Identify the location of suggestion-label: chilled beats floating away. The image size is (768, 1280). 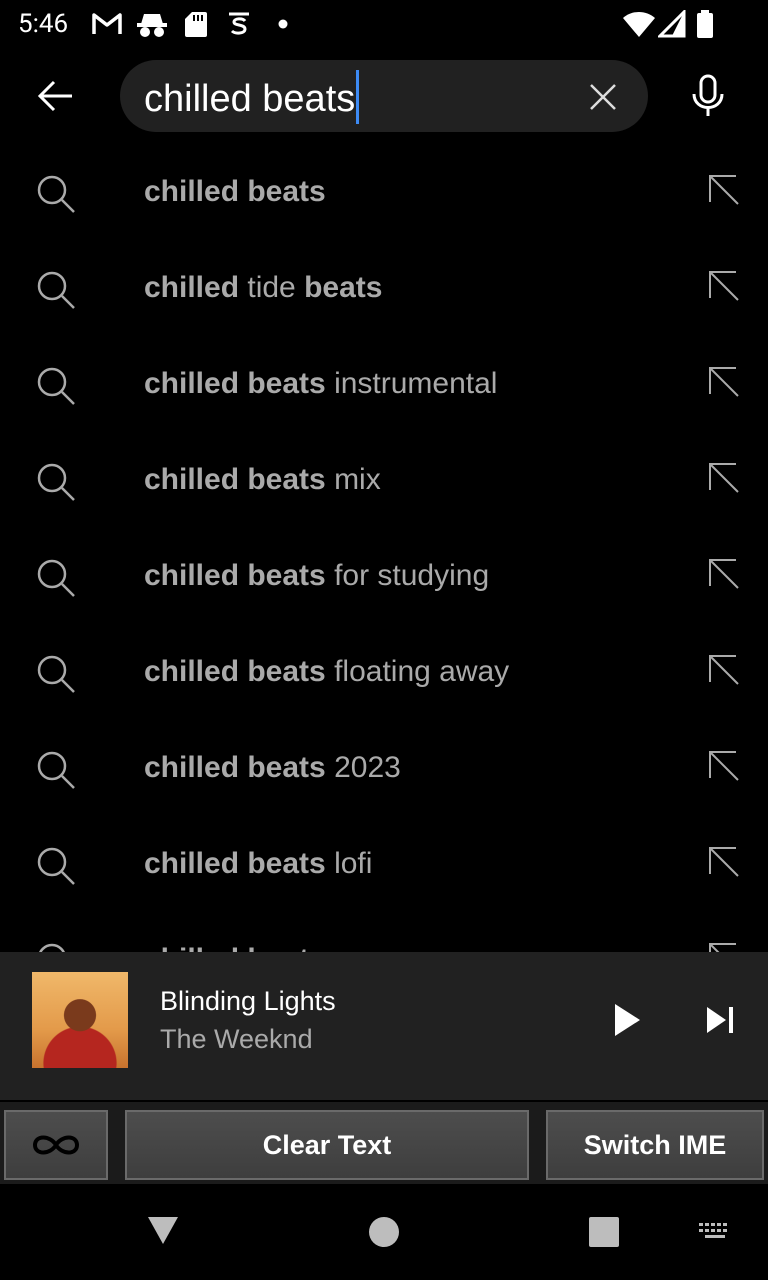
(327, 671).